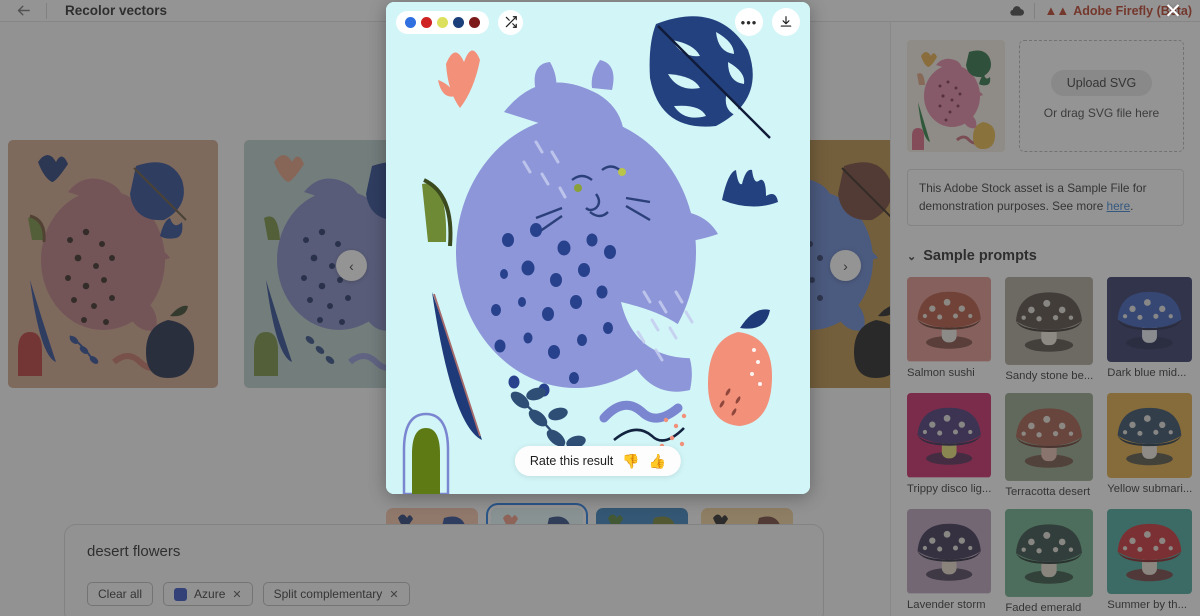 This screenshot has width=1200, height=616. I want to click on more-options-icon: •••, so click(749, 22).